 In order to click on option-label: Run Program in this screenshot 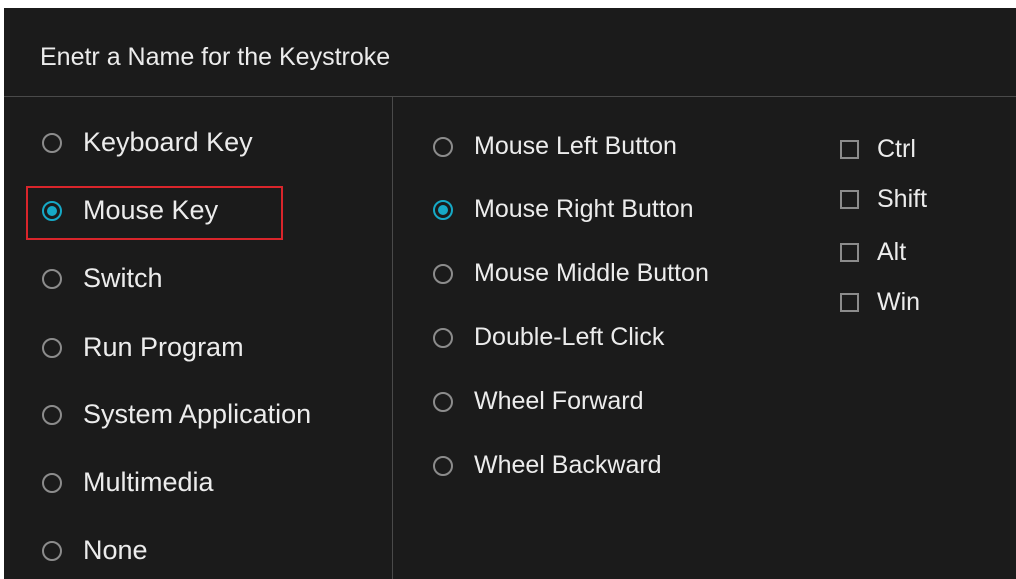, I will do `click(163, 347)`.